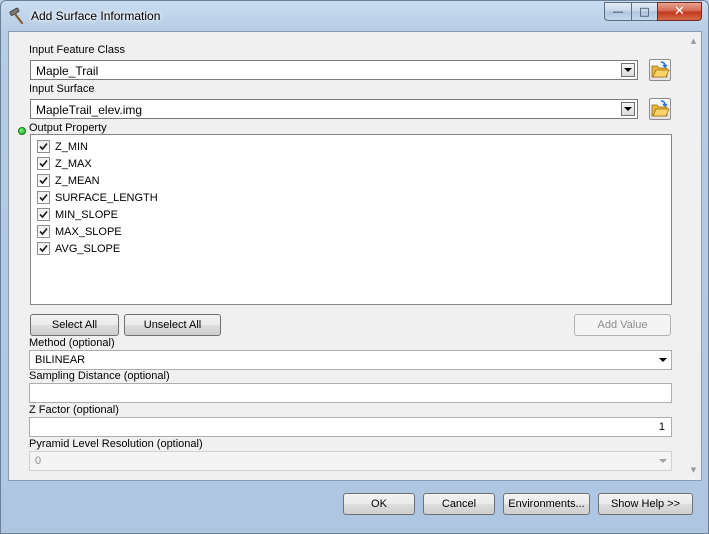 The image size is (709, 534). What do you see at coordinates (77, 50) in the screenshot?
I see `input-feature-class-label: Input Feature Class` at bounding box center [77, 50].